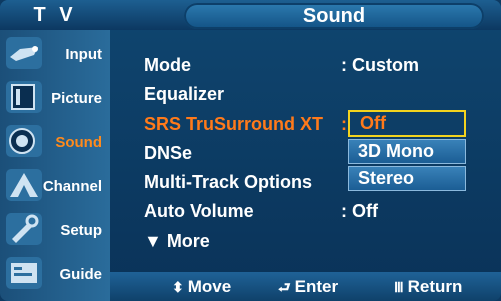 The width and height of the screenshot is (501, 301). What do you see at coordinates (78, 142) in the screenshot?
I see `sidebar-item-label: Sound` at bounding box center [78, 142].